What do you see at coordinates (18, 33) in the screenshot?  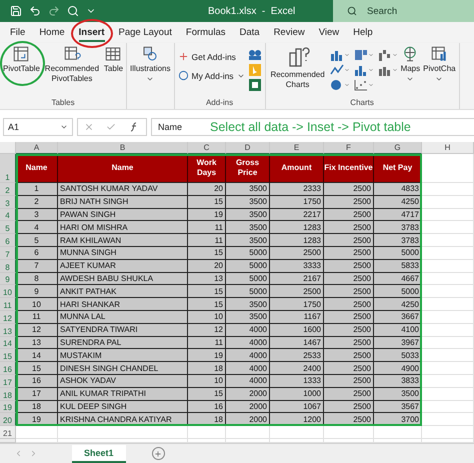 I see `ribbon-tab: File` at bounding box center [18, 33].